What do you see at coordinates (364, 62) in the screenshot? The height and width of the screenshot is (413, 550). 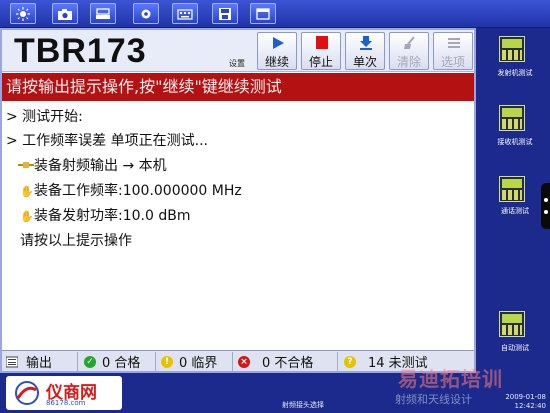 I see `single-label: 单次` at bounding box center [364, 62].